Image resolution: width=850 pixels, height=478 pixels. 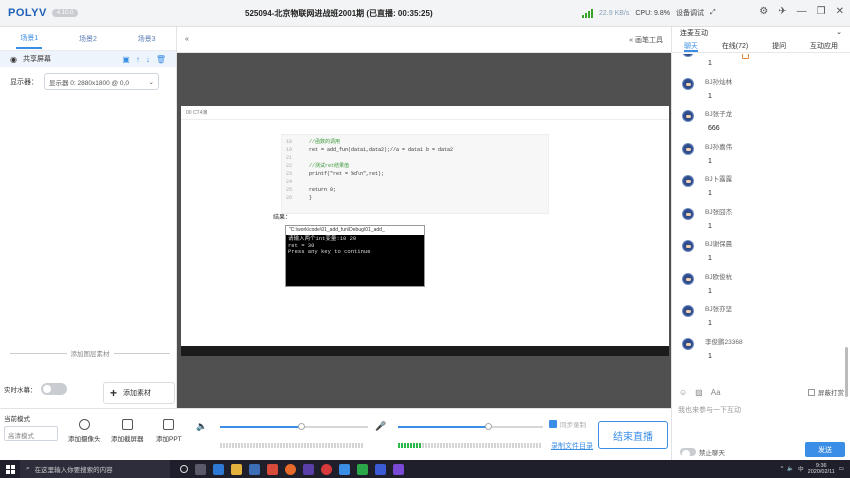 I want to click on settings-icon: ⚙, so click(x=763, y=11).